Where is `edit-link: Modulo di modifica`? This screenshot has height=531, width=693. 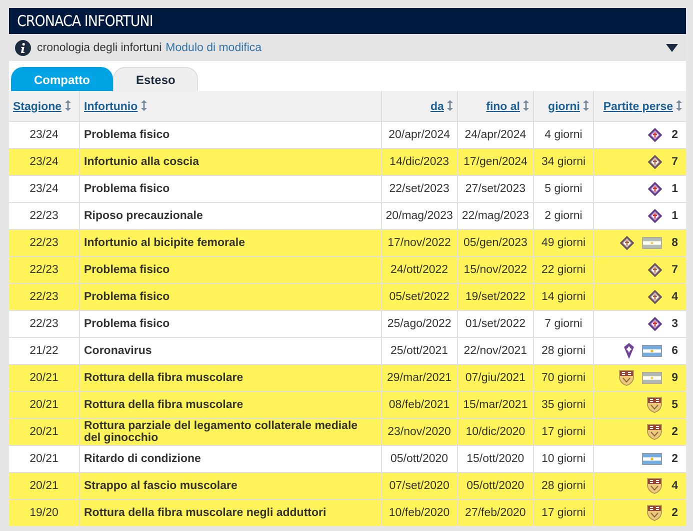 edit-link: Modulo di modifica is located at coordinates (214, 48).